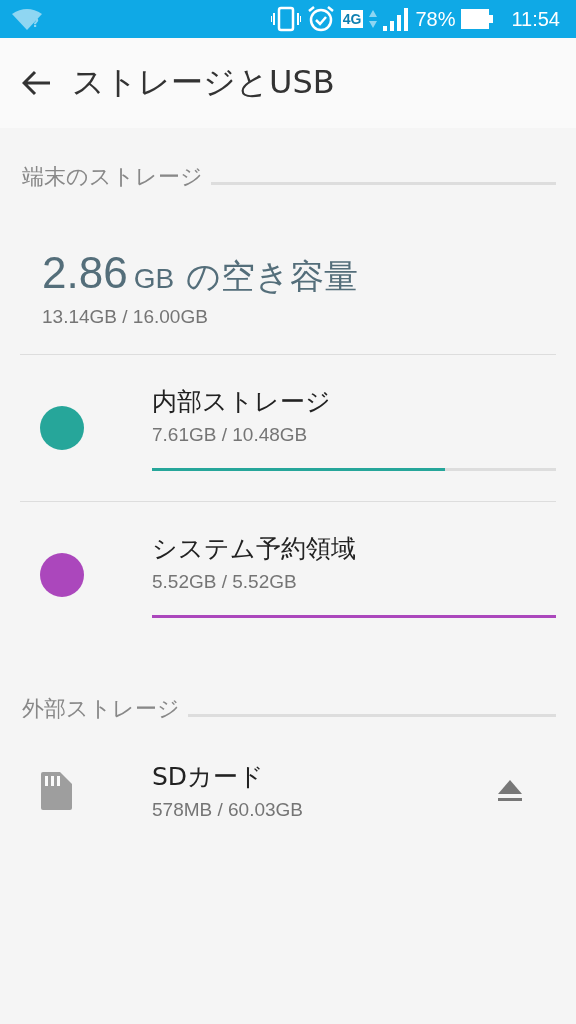 This screenshot has width=576, height=1024. I want to click on battery-percent: 78%, so click(435, 19).